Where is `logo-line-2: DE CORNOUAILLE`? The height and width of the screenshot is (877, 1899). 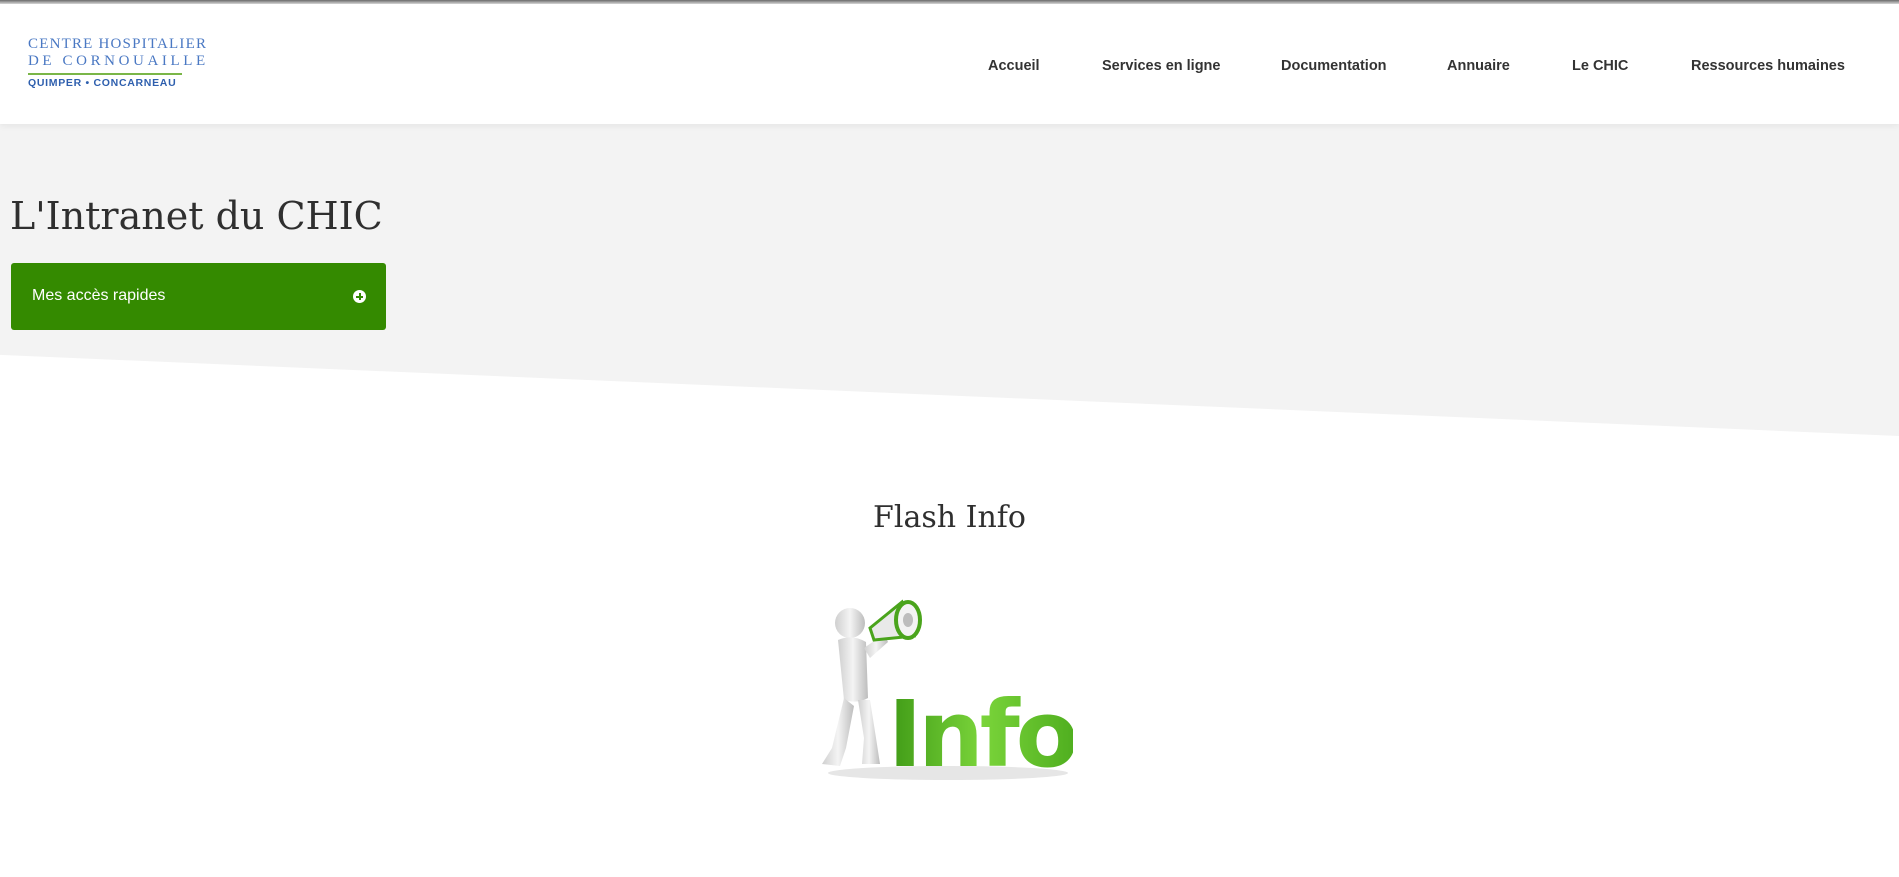
logo-line-2: DE CORNOUAILLE is located at coordinates (118, 61).